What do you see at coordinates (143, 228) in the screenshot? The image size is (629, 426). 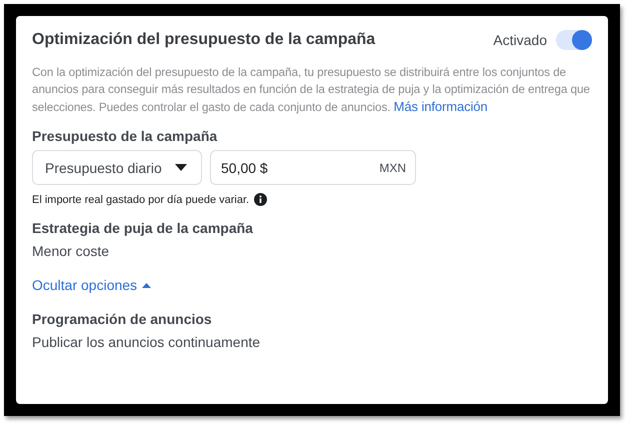 I see `bid-strategy-label: Estrategia de puja de la campaña` at bounding box center [143, 228].